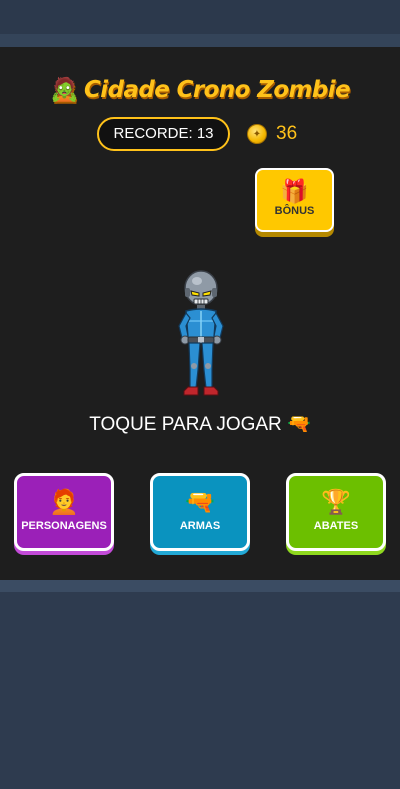 The image size is (400, 789). What do you see at coordinates (64, 90) in the screenshot?
I see `zombie-icon: 🧟` at bounding box center [64, 90].